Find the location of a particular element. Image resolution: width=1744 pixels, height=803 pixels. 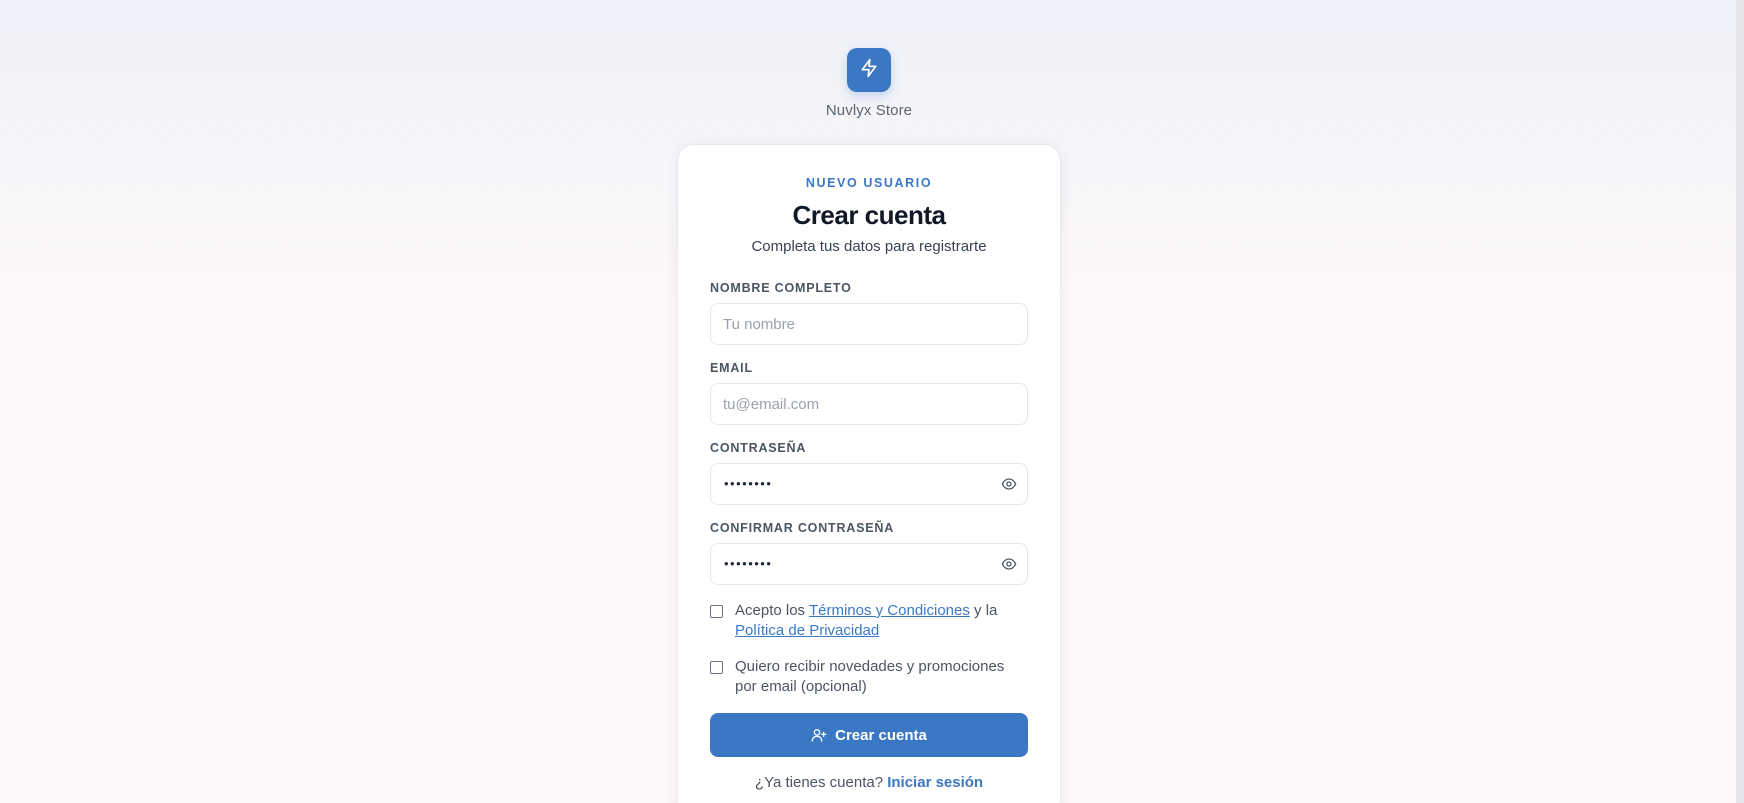

create-account-button: Crear cuenta is located at coordinates (869, 735).